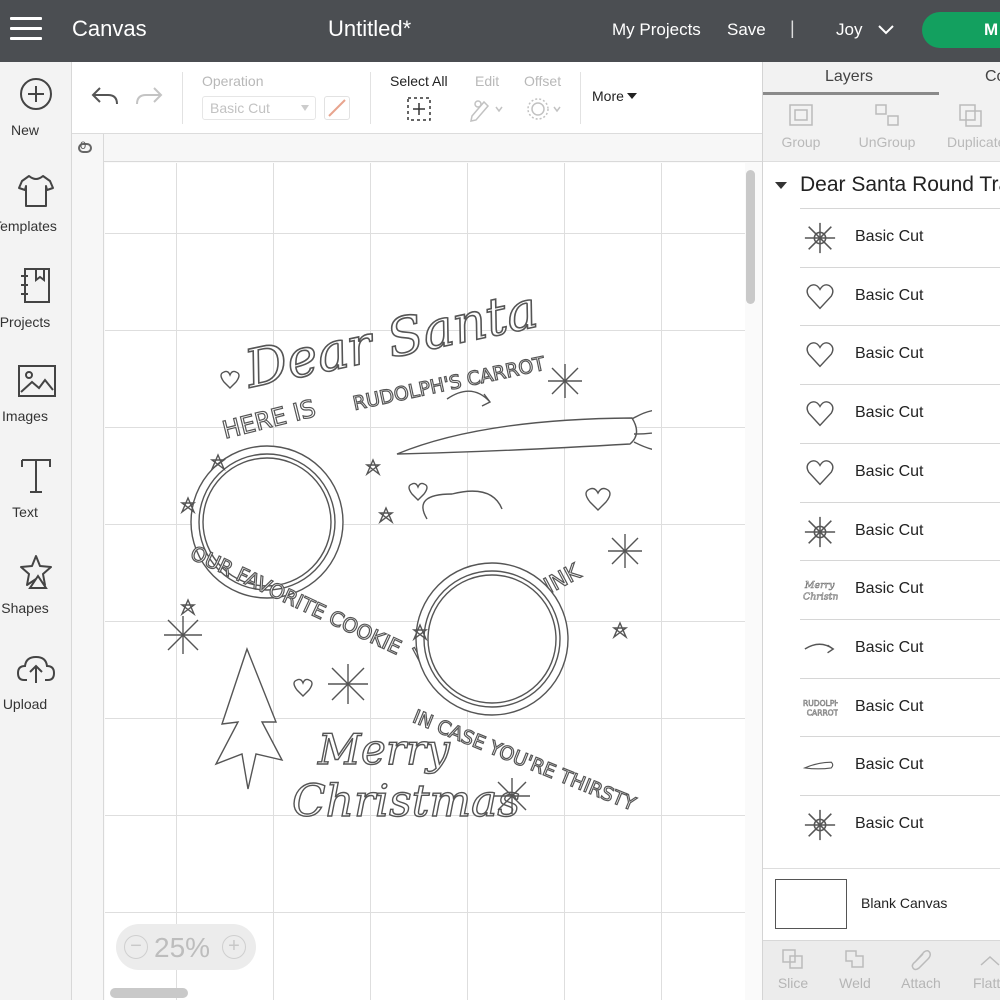 The image size is (1000, 1000). What do you see at coordinates (793, 969) in the screenshot?
I see `slice-button: Slice` at bounding box center [793, 969].